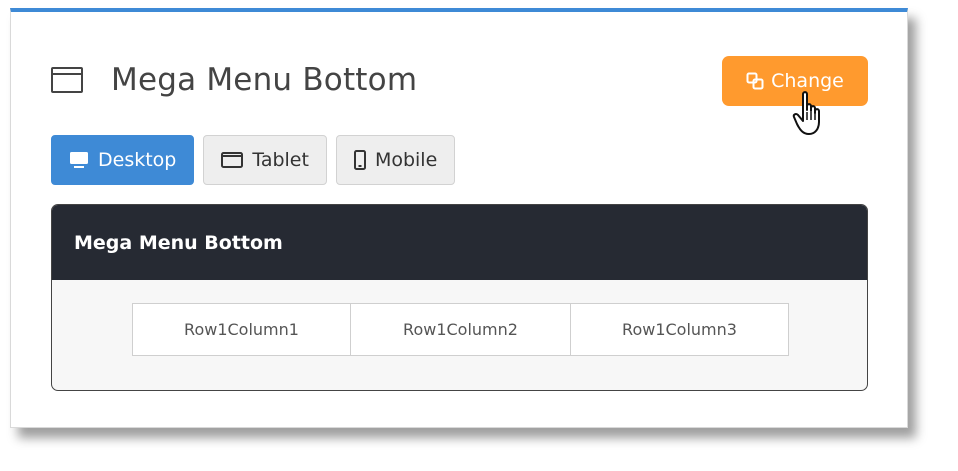 This screenshot has height=471, width=958. I want to click on tab-mobile: Mobile, so click(395, 160).